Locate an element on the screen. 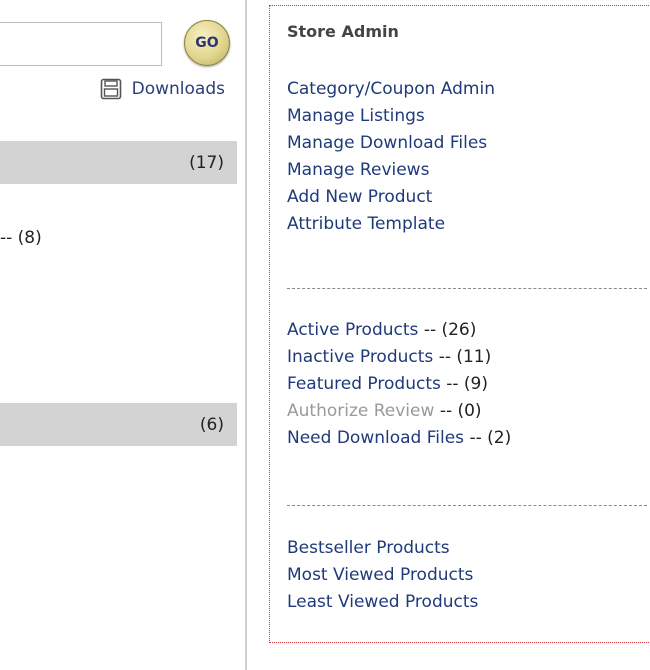  featured-products-count: -- (9) is located at coordinates (467, 384).